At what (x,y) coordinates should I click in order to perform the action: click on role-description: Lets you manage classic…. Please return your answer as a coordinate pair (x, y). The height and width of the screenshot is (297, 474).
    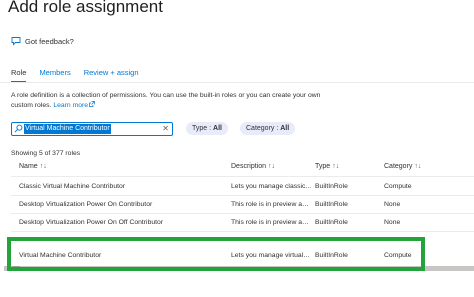
    Looking at the image, I should click on (271, 186).